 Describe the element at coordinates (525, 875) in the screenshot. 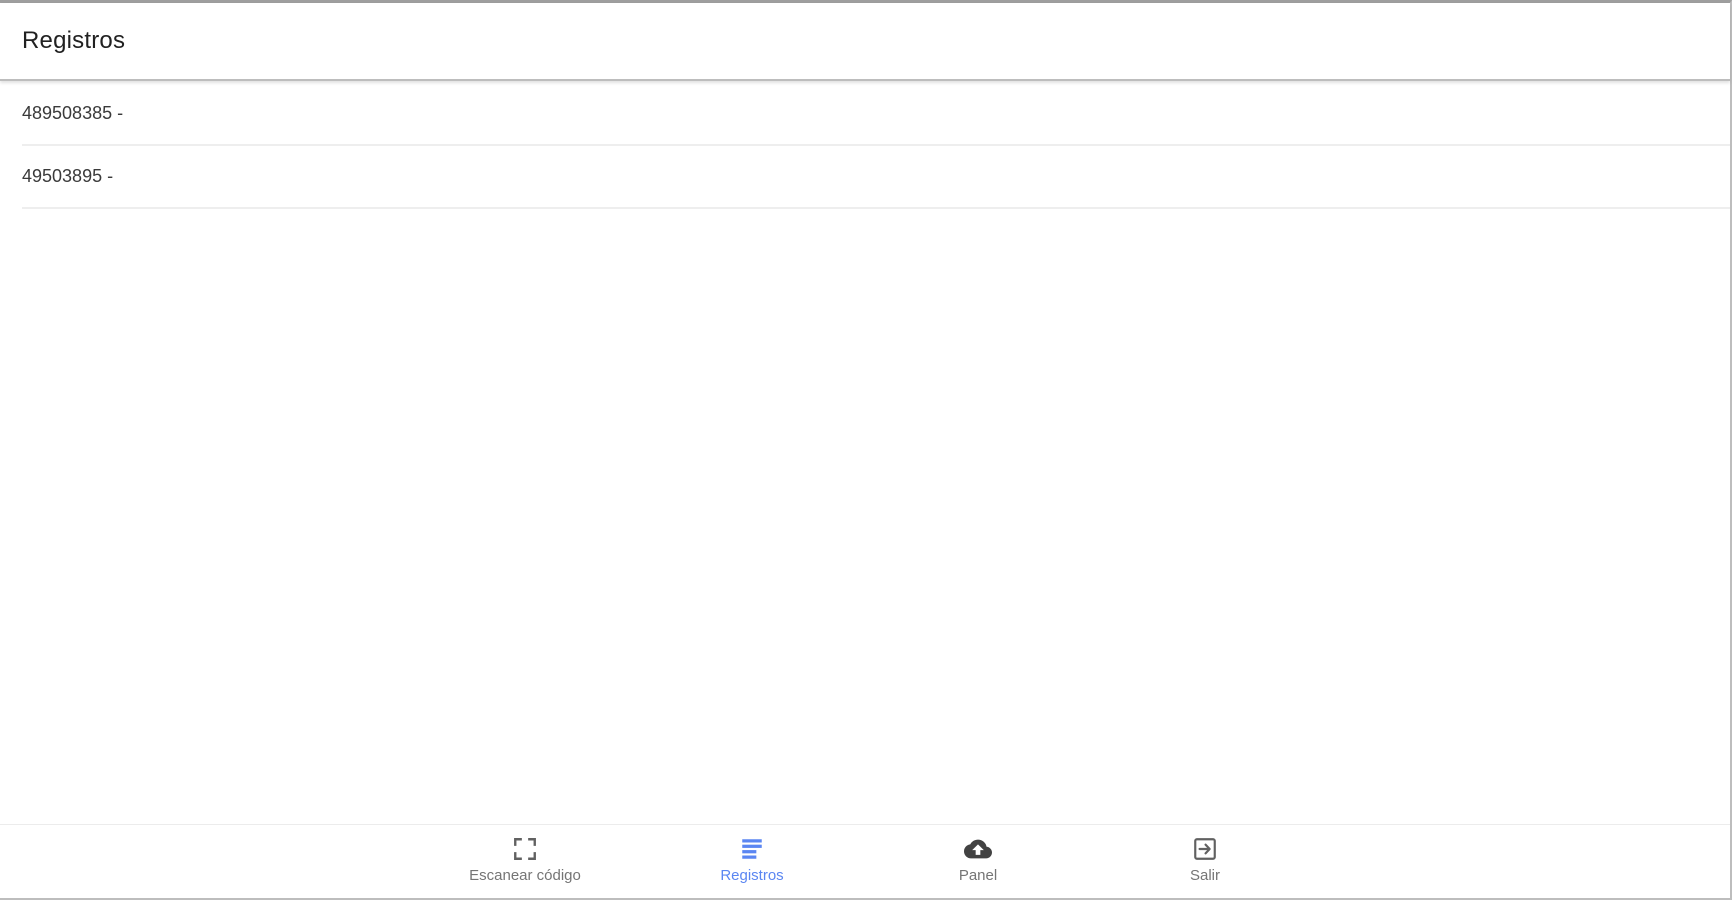

I see `nav-item-label: Escanear código` at that location.